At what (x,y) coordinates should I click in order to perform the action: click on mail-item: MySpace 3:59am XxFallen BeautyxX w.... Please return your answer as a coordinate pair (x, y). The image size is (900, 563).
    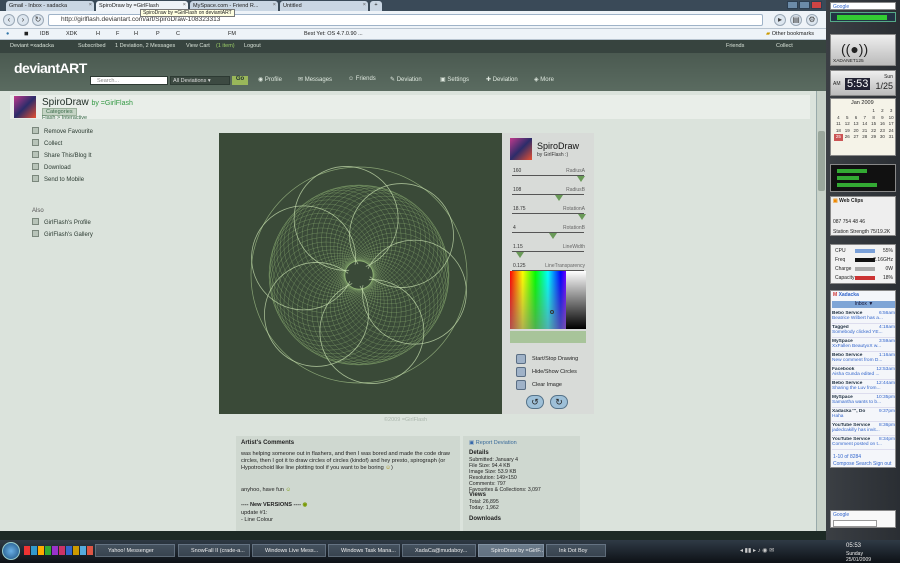
    Looking at the image, I should click on (863, 345).